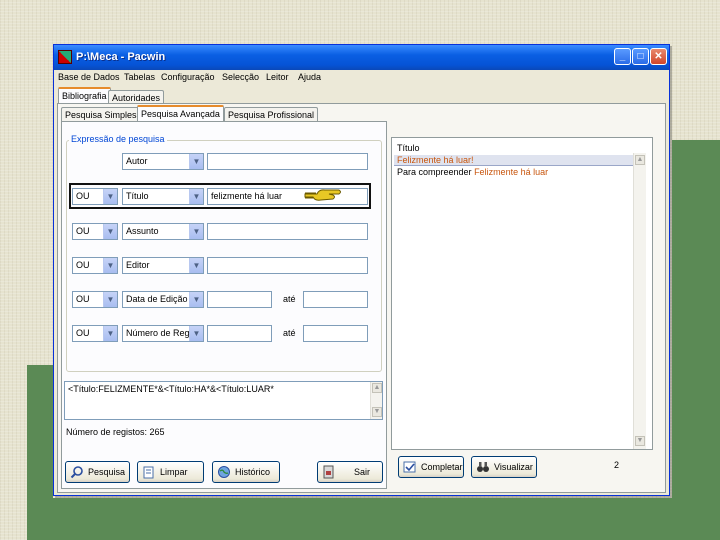 This screenshot has width=720, height=540. Describe the element at coordinates (224, 472) in the screenshot. I see `globe-icon` at that location.